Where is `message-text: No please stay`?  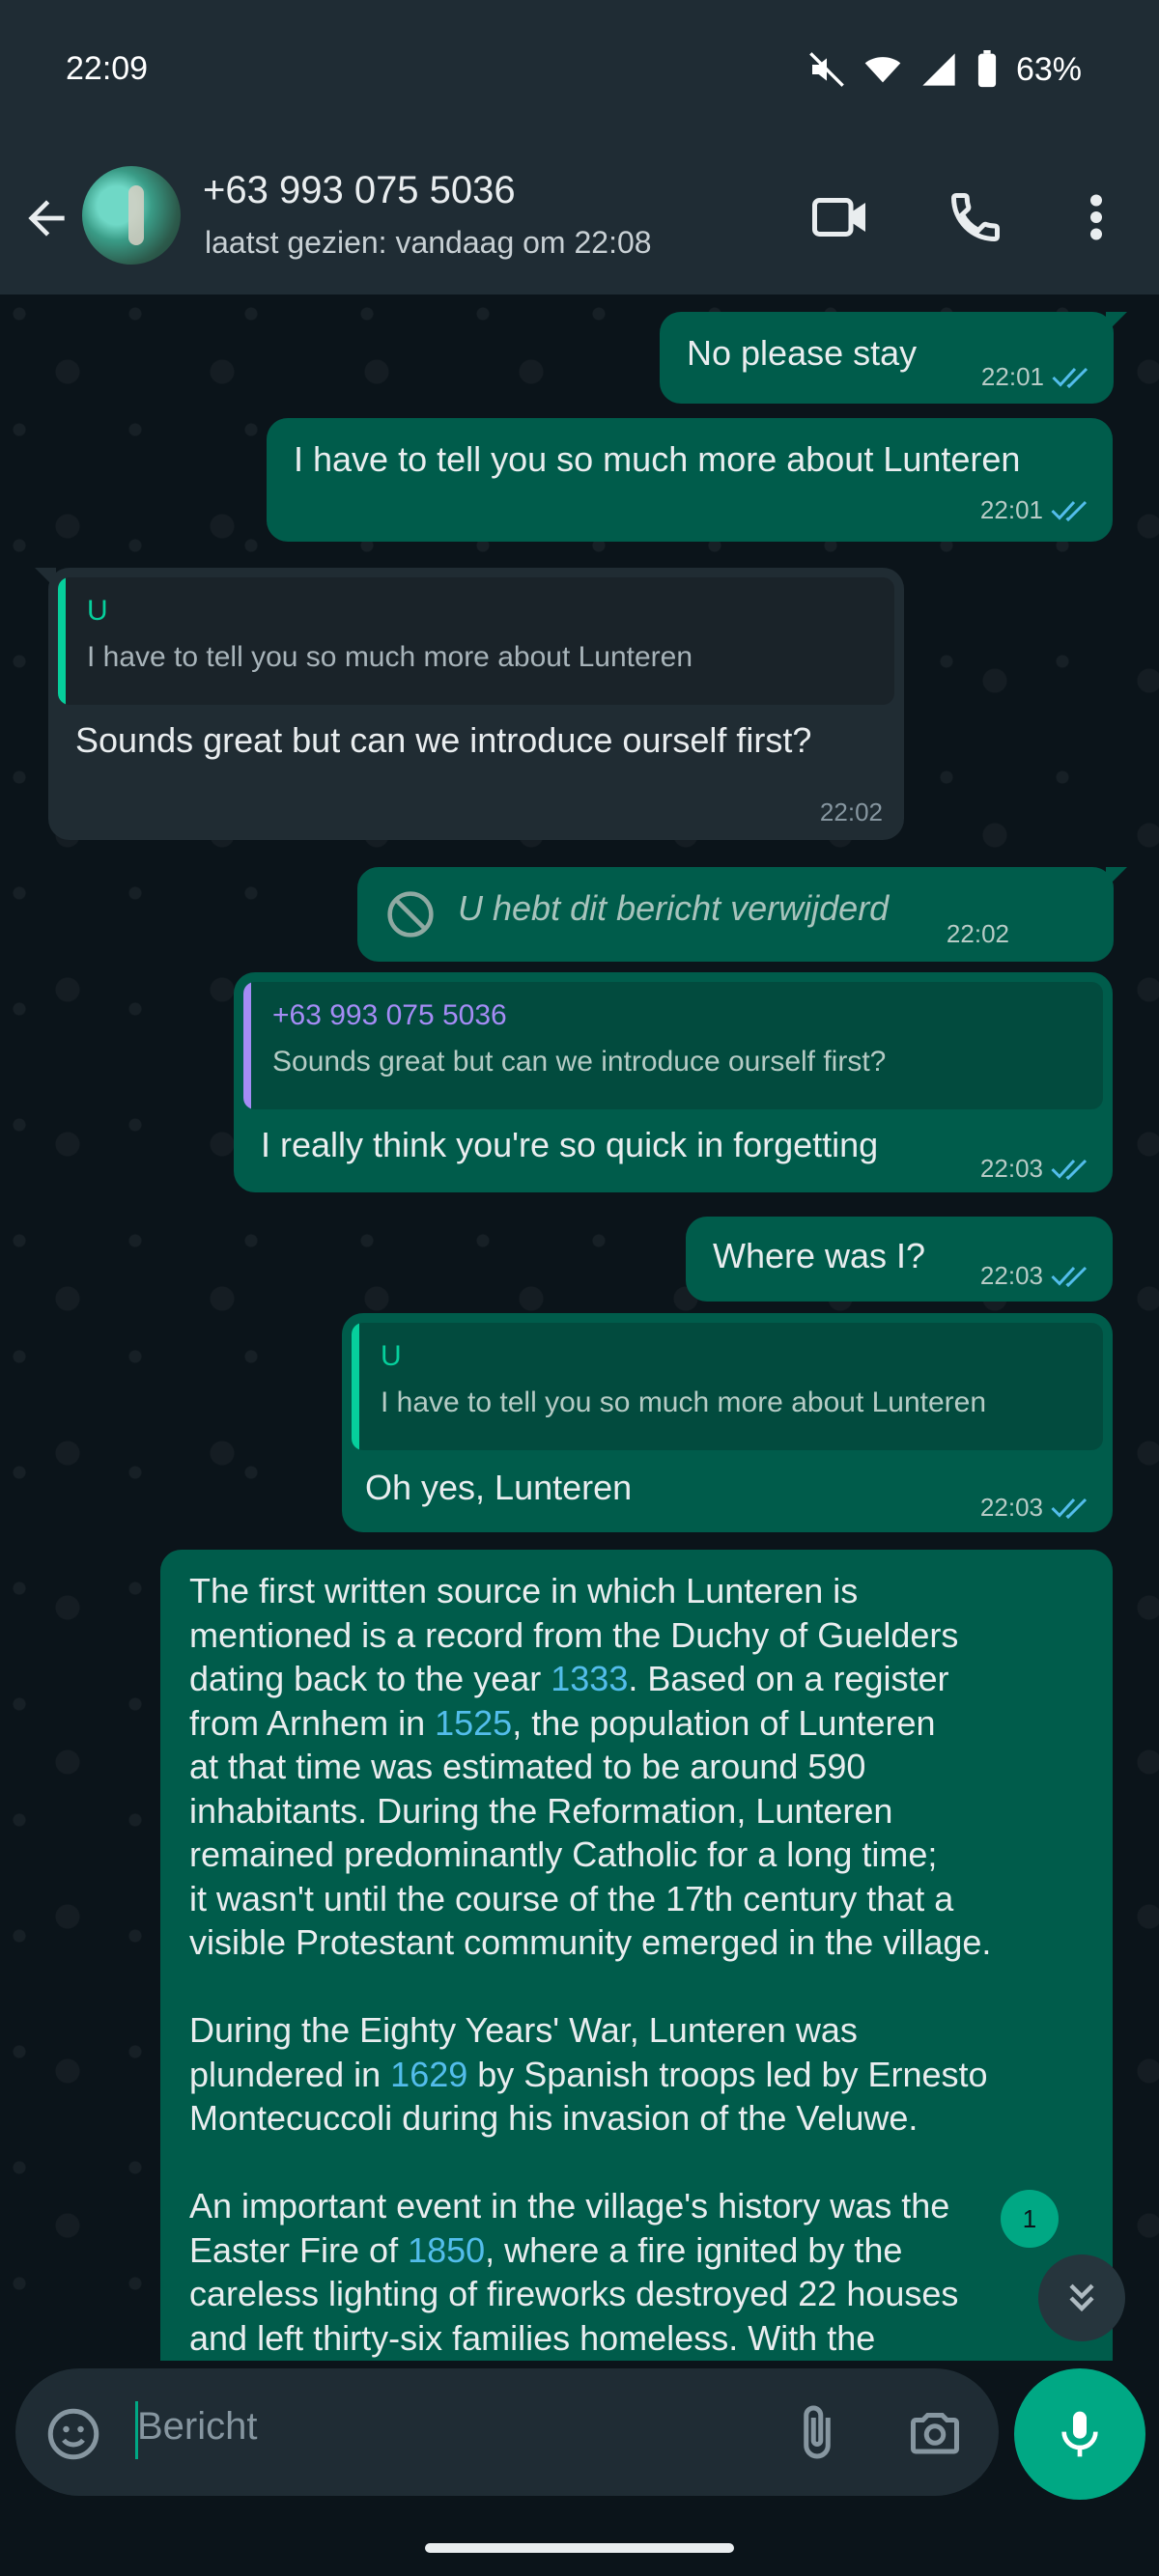 message-text: No please stay is located at coordinates (802, 353).